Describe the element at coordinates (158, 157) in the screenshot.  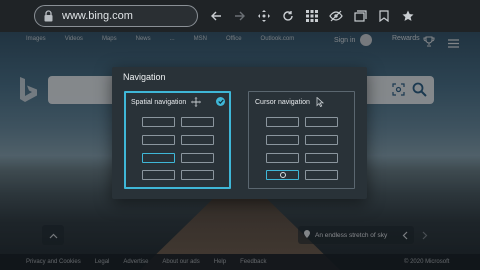
I see `preview-cell-focused` at that location.